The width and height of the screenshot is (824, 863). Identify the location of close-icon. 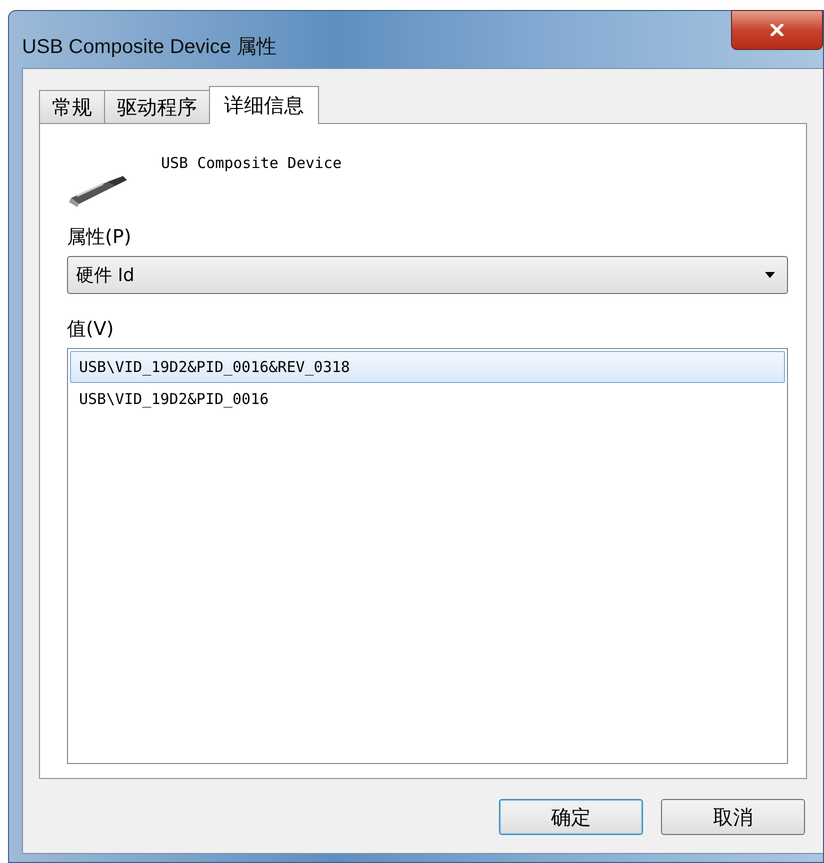
(777, 30).